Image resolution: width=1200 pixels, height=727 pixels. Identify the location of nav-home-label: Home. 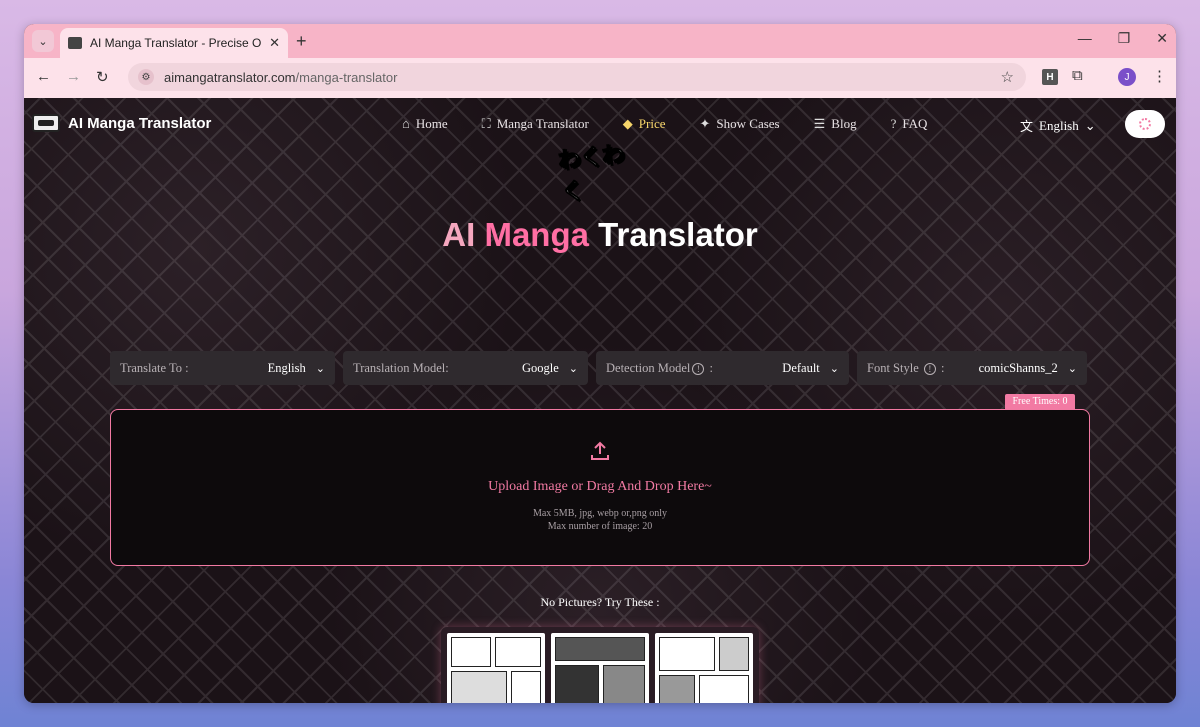
(431, 123).